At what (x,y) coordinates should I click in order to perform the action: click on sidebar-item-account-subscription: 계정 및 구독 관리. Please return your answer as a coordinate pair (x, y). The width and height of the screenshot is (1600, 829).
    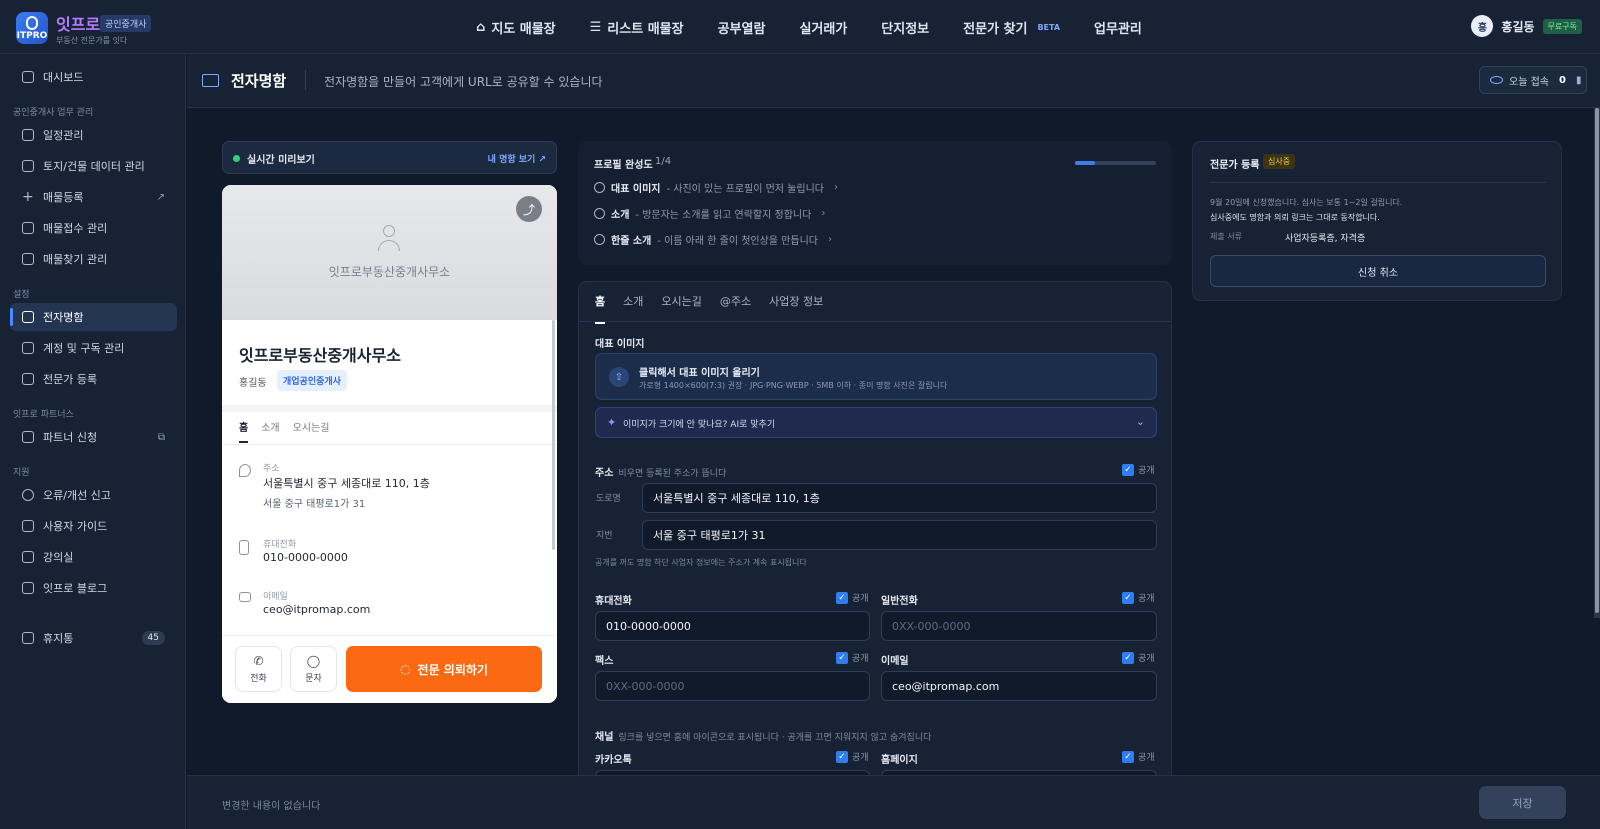
    Looking at the image, I should click on (93, 348).